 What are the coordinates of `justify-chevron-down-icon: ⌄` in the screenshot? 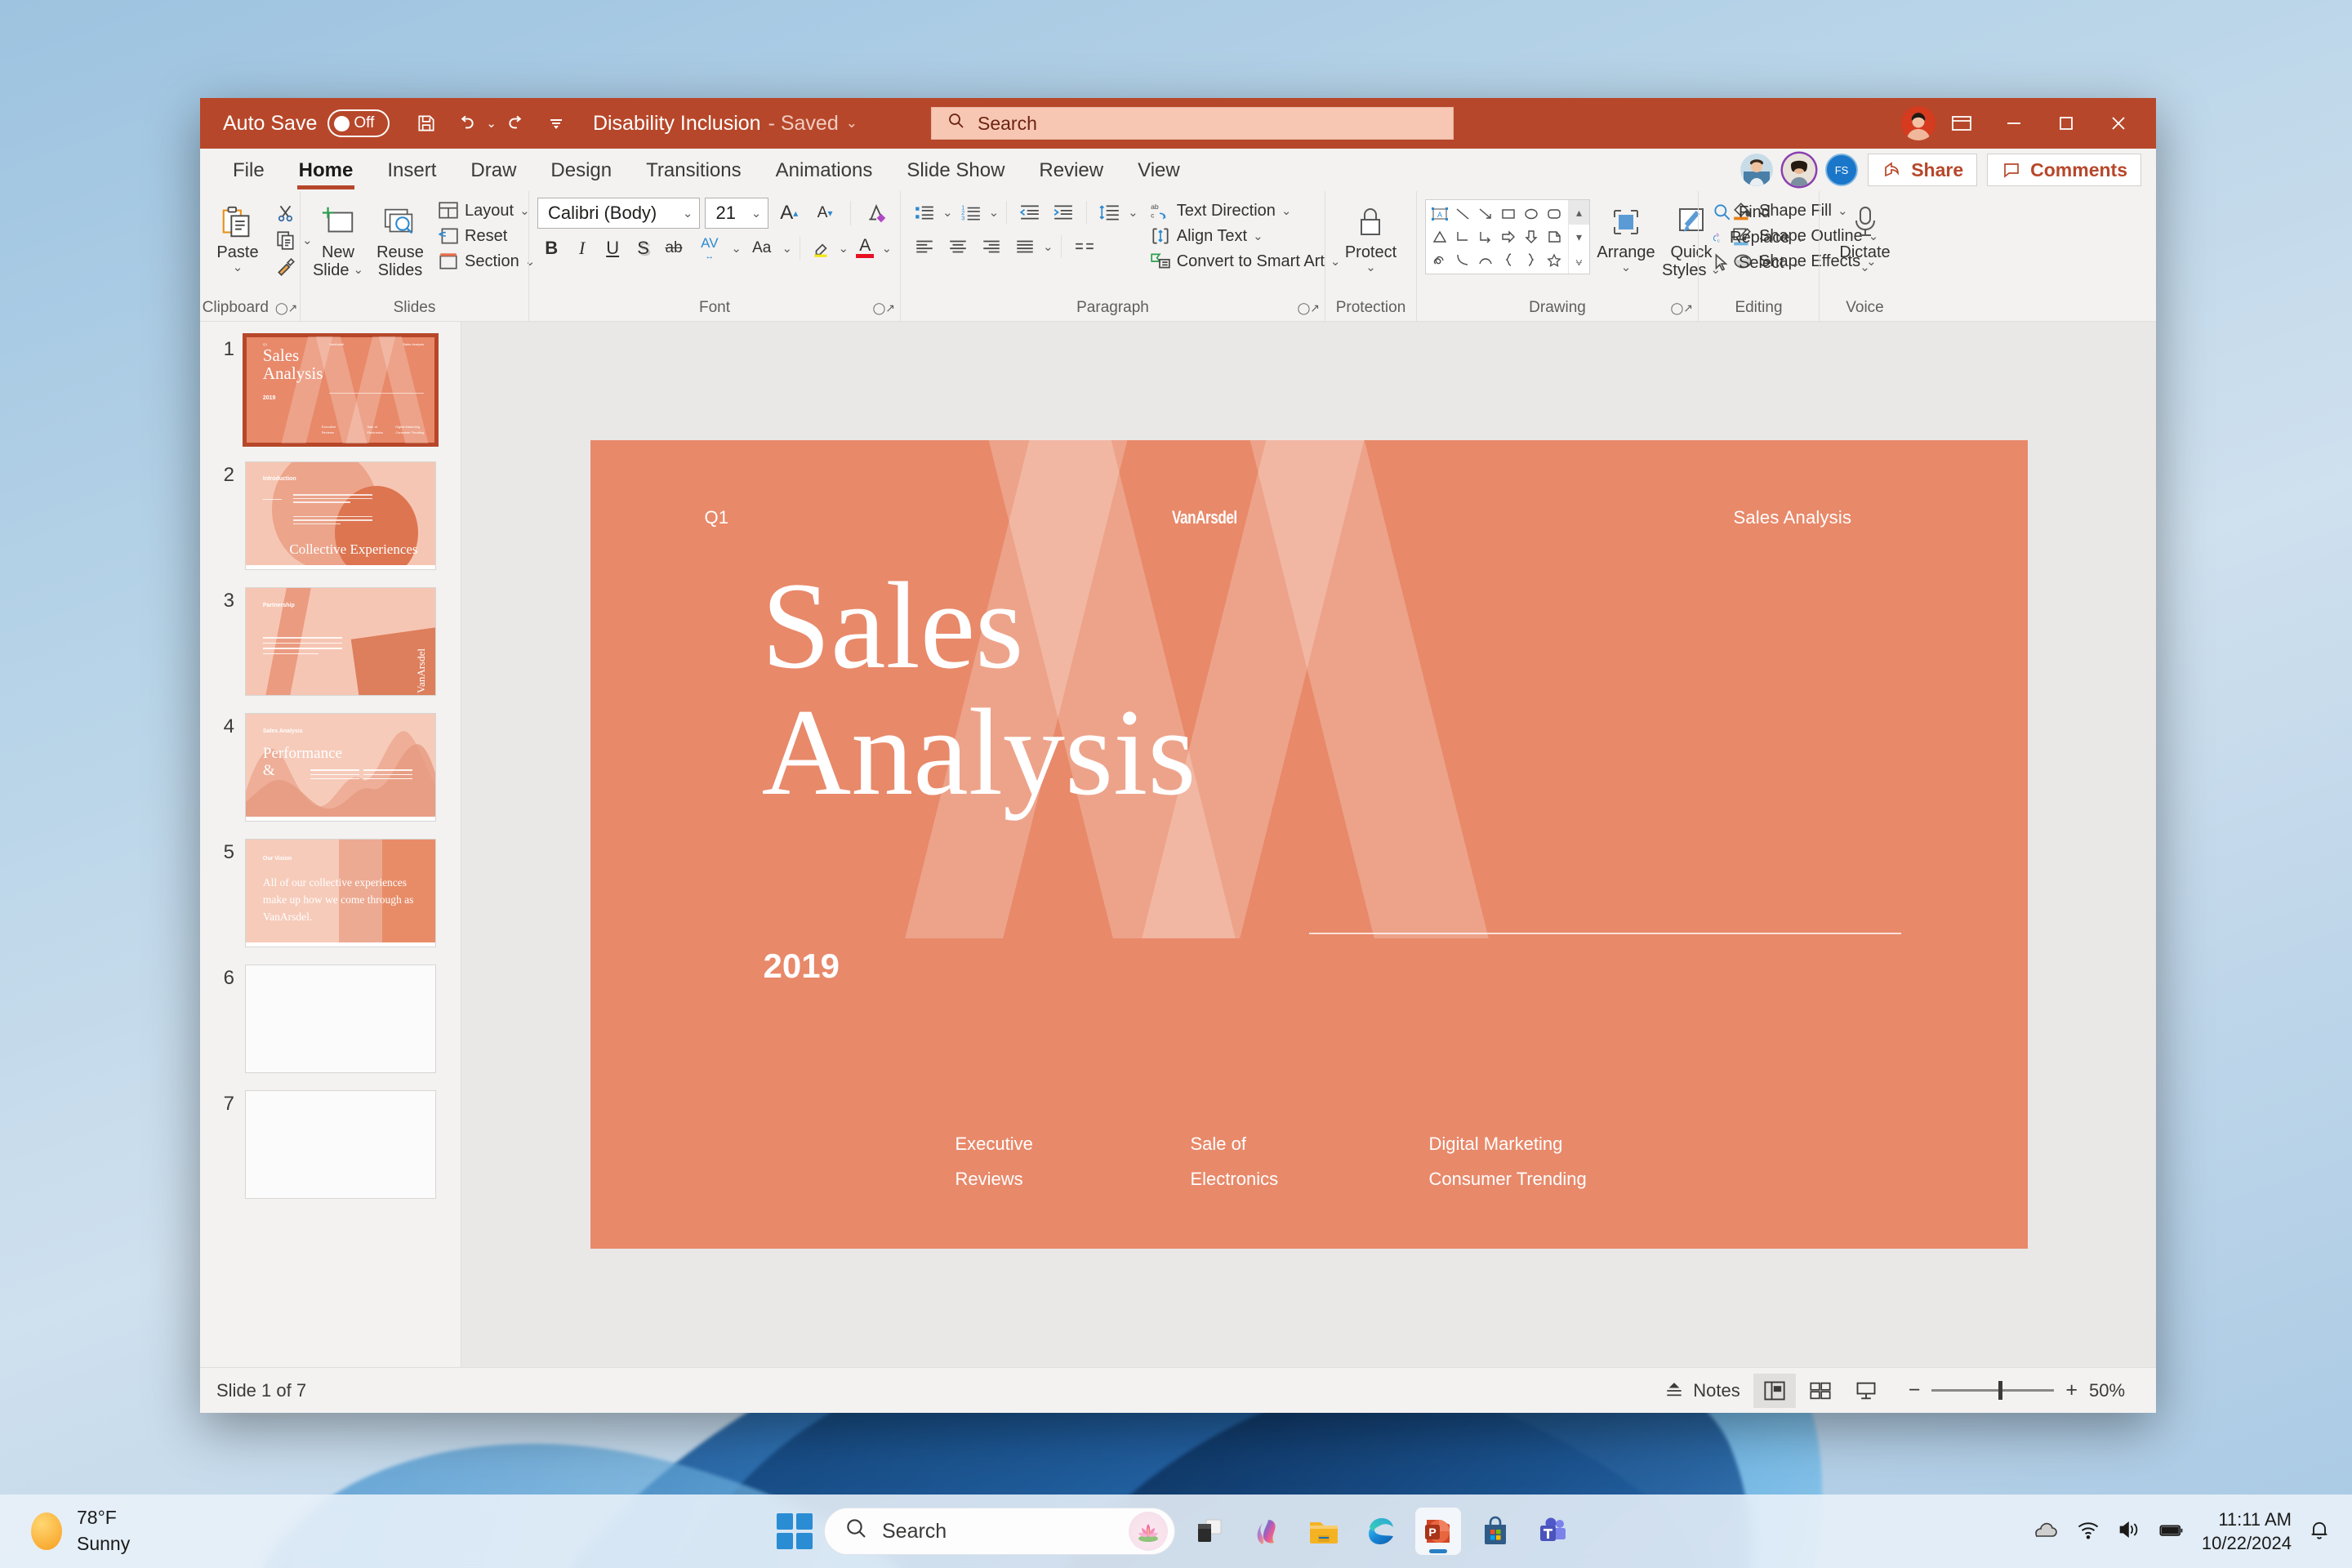 It's located at (1048, 246).